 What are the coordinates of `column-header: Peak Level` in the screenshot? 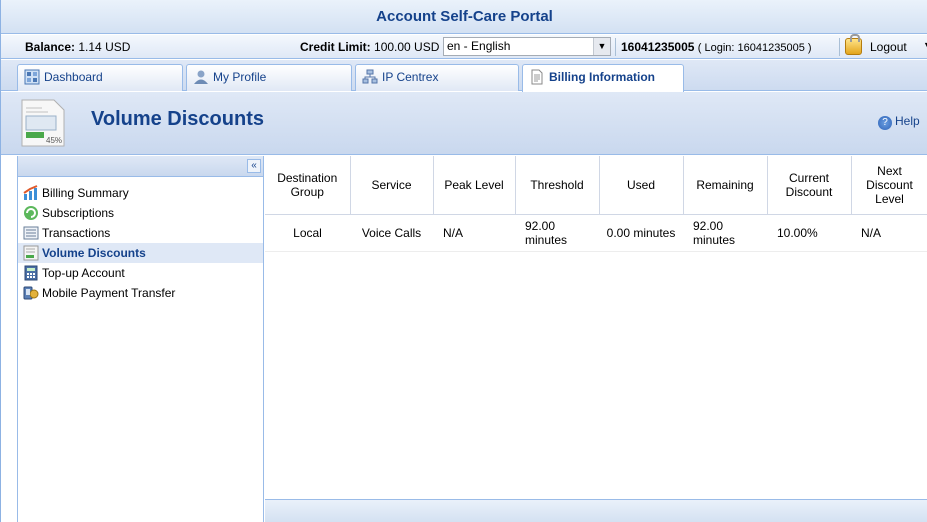 It's located at (474, 185).